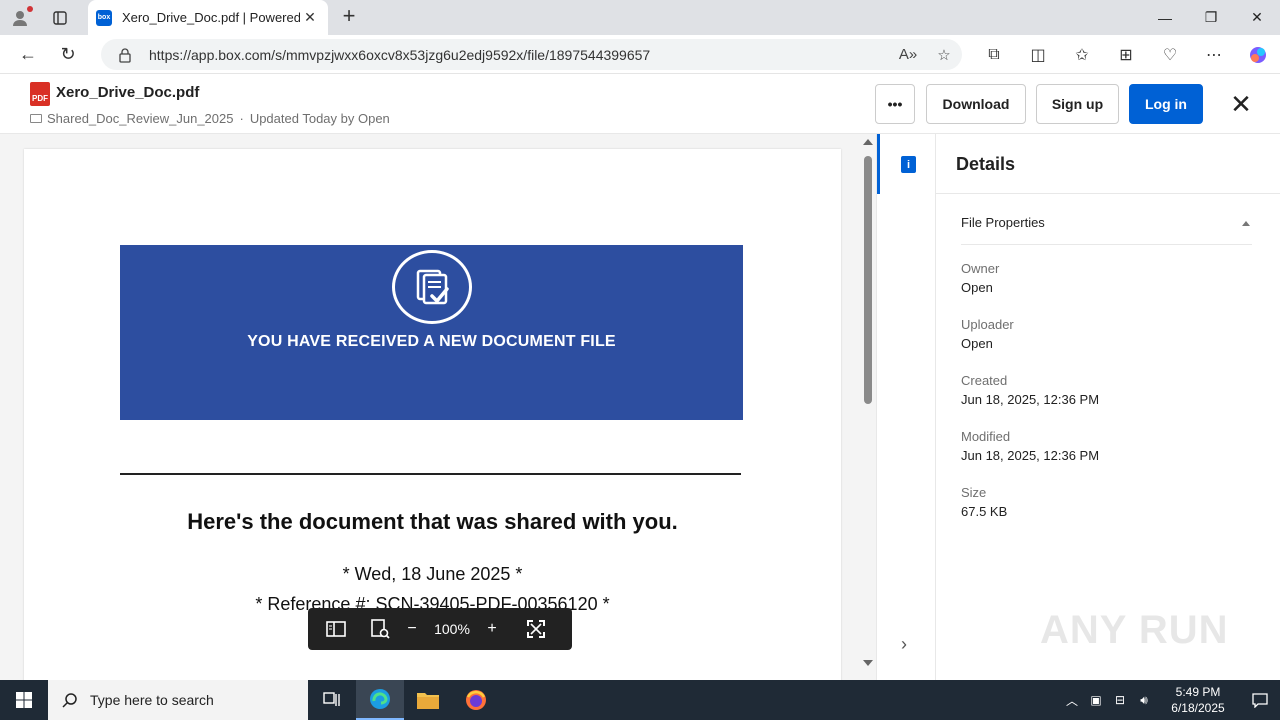 This screenshot has width=1280, height=720. I want to click on sidebar-nav: i ›, so click(906, 407).